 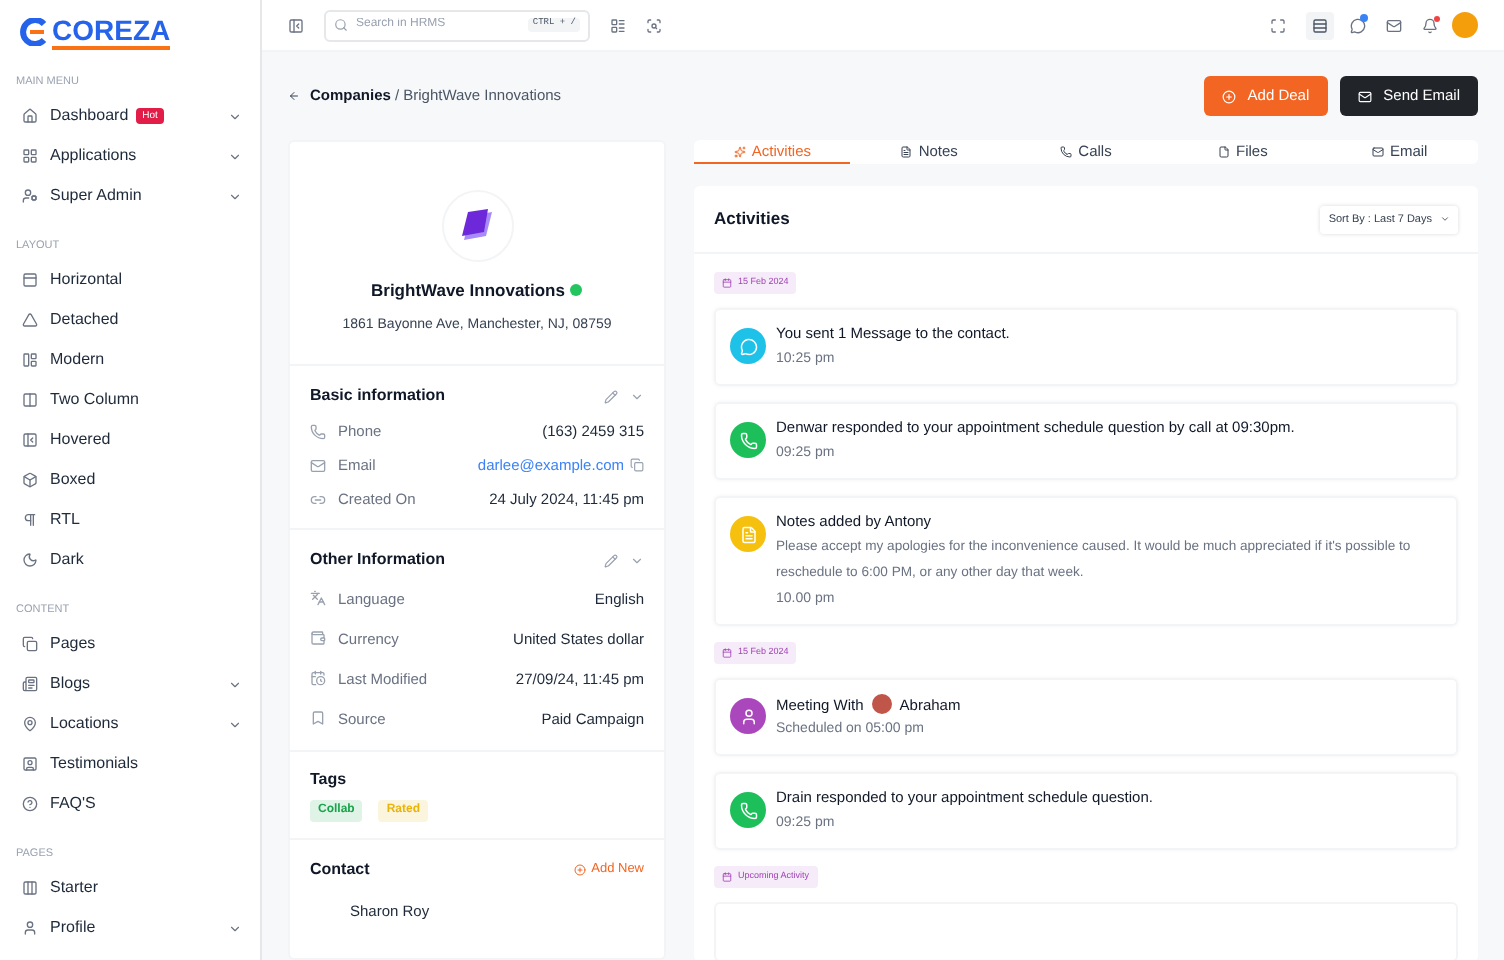 I want to click on sidebar-item: Boxed, so click(x=130, y=480).